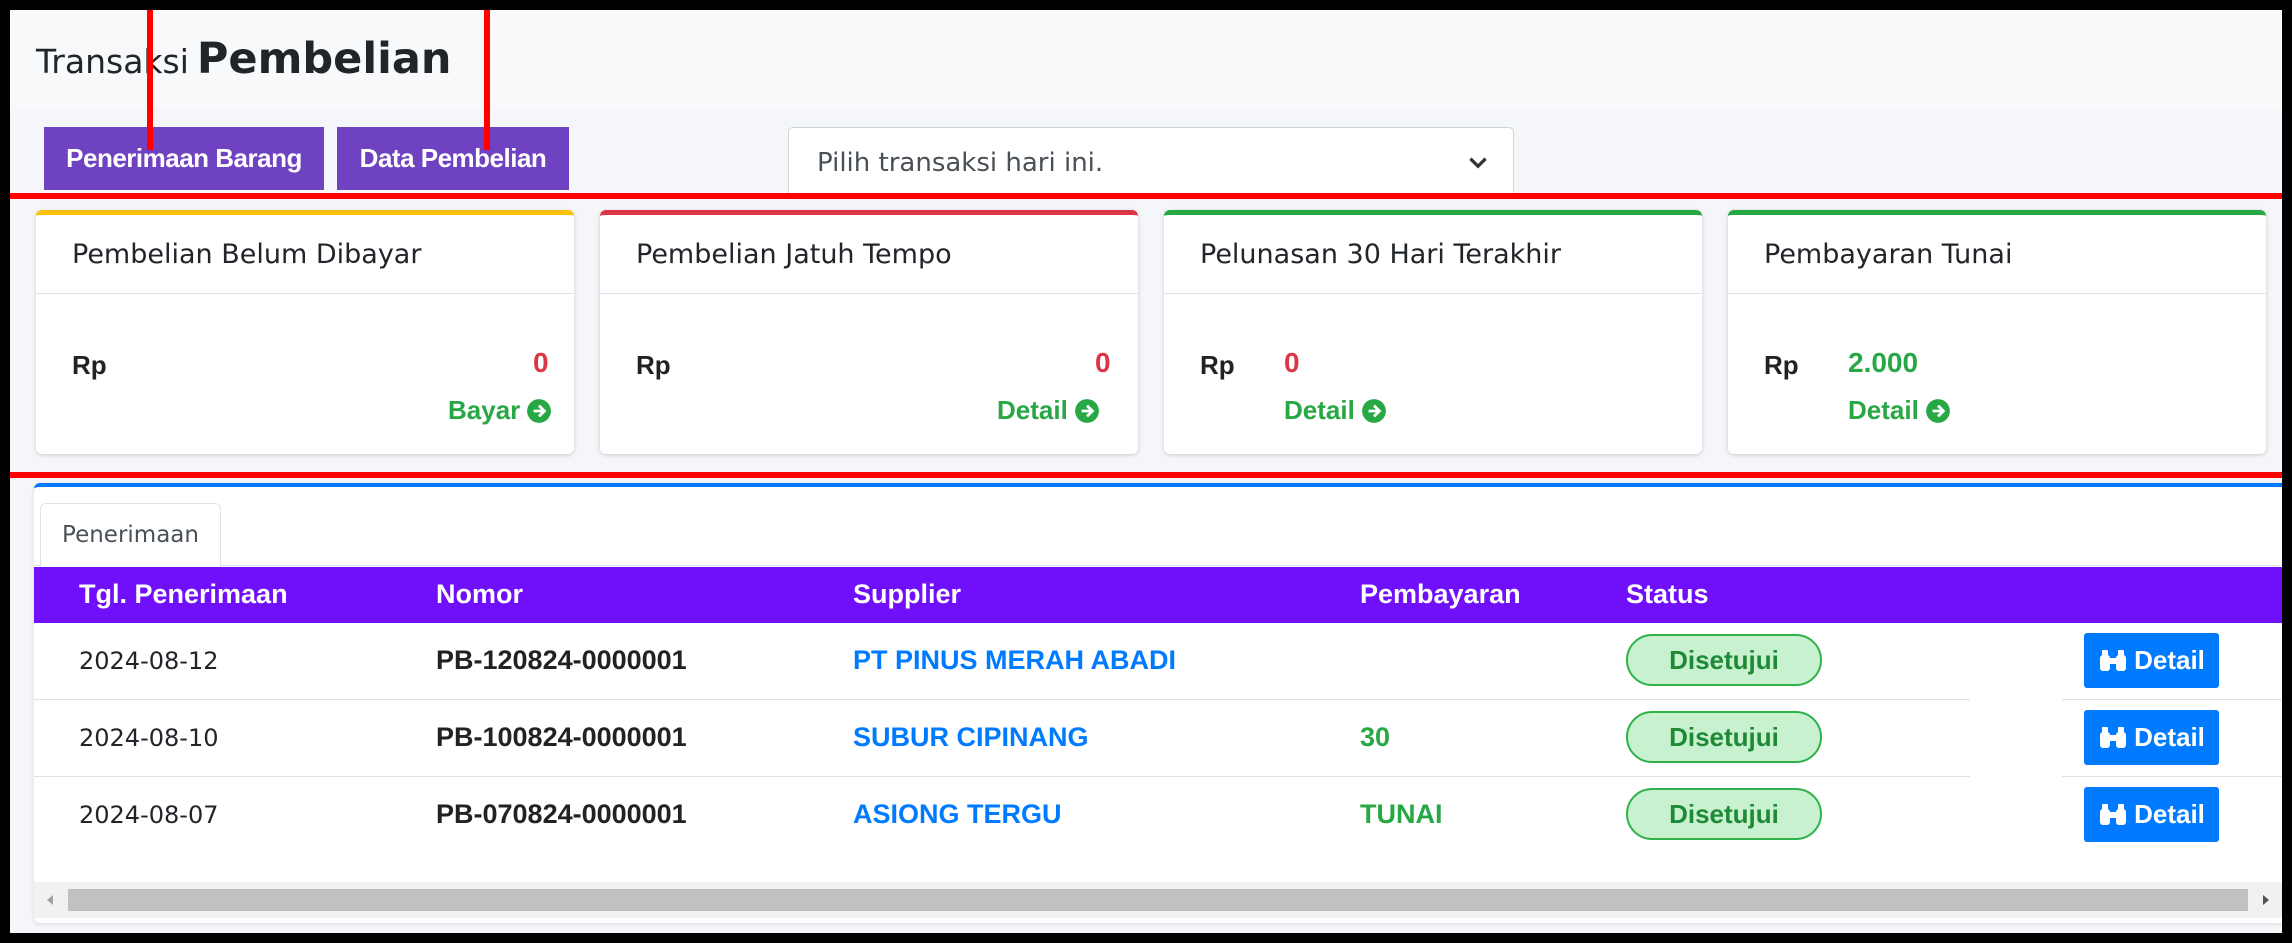 The height and width of the screenshot is (943, 2292). What do you see at coordinates (1014, 660) in the screenshot?
I see `row-supplier-link: PT PINUS MERAH ABADI` at bounding box center [1014, 660].